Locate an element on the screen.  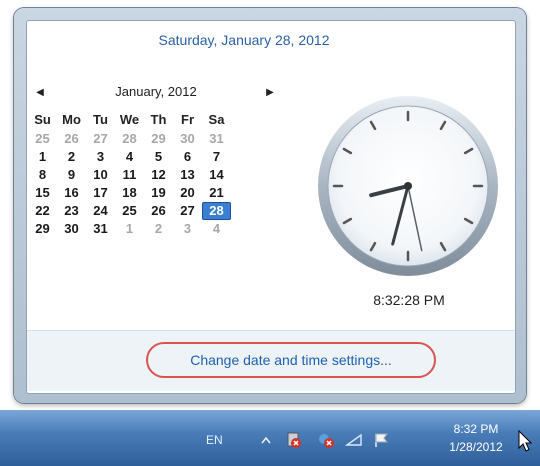
weekday-header: Tu is located at coordinates (100, 119).